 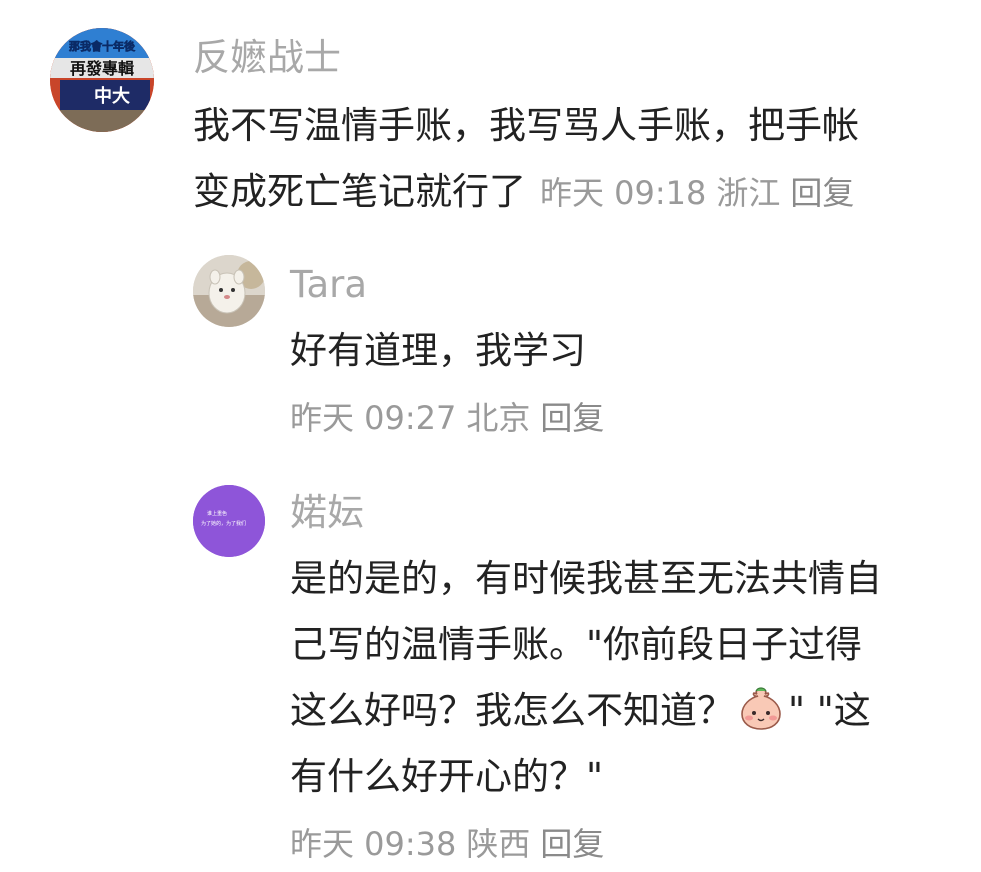 I want to click on avatar-image: 那我會十年後 再發專輯 中大, so click(x=102, y=80).